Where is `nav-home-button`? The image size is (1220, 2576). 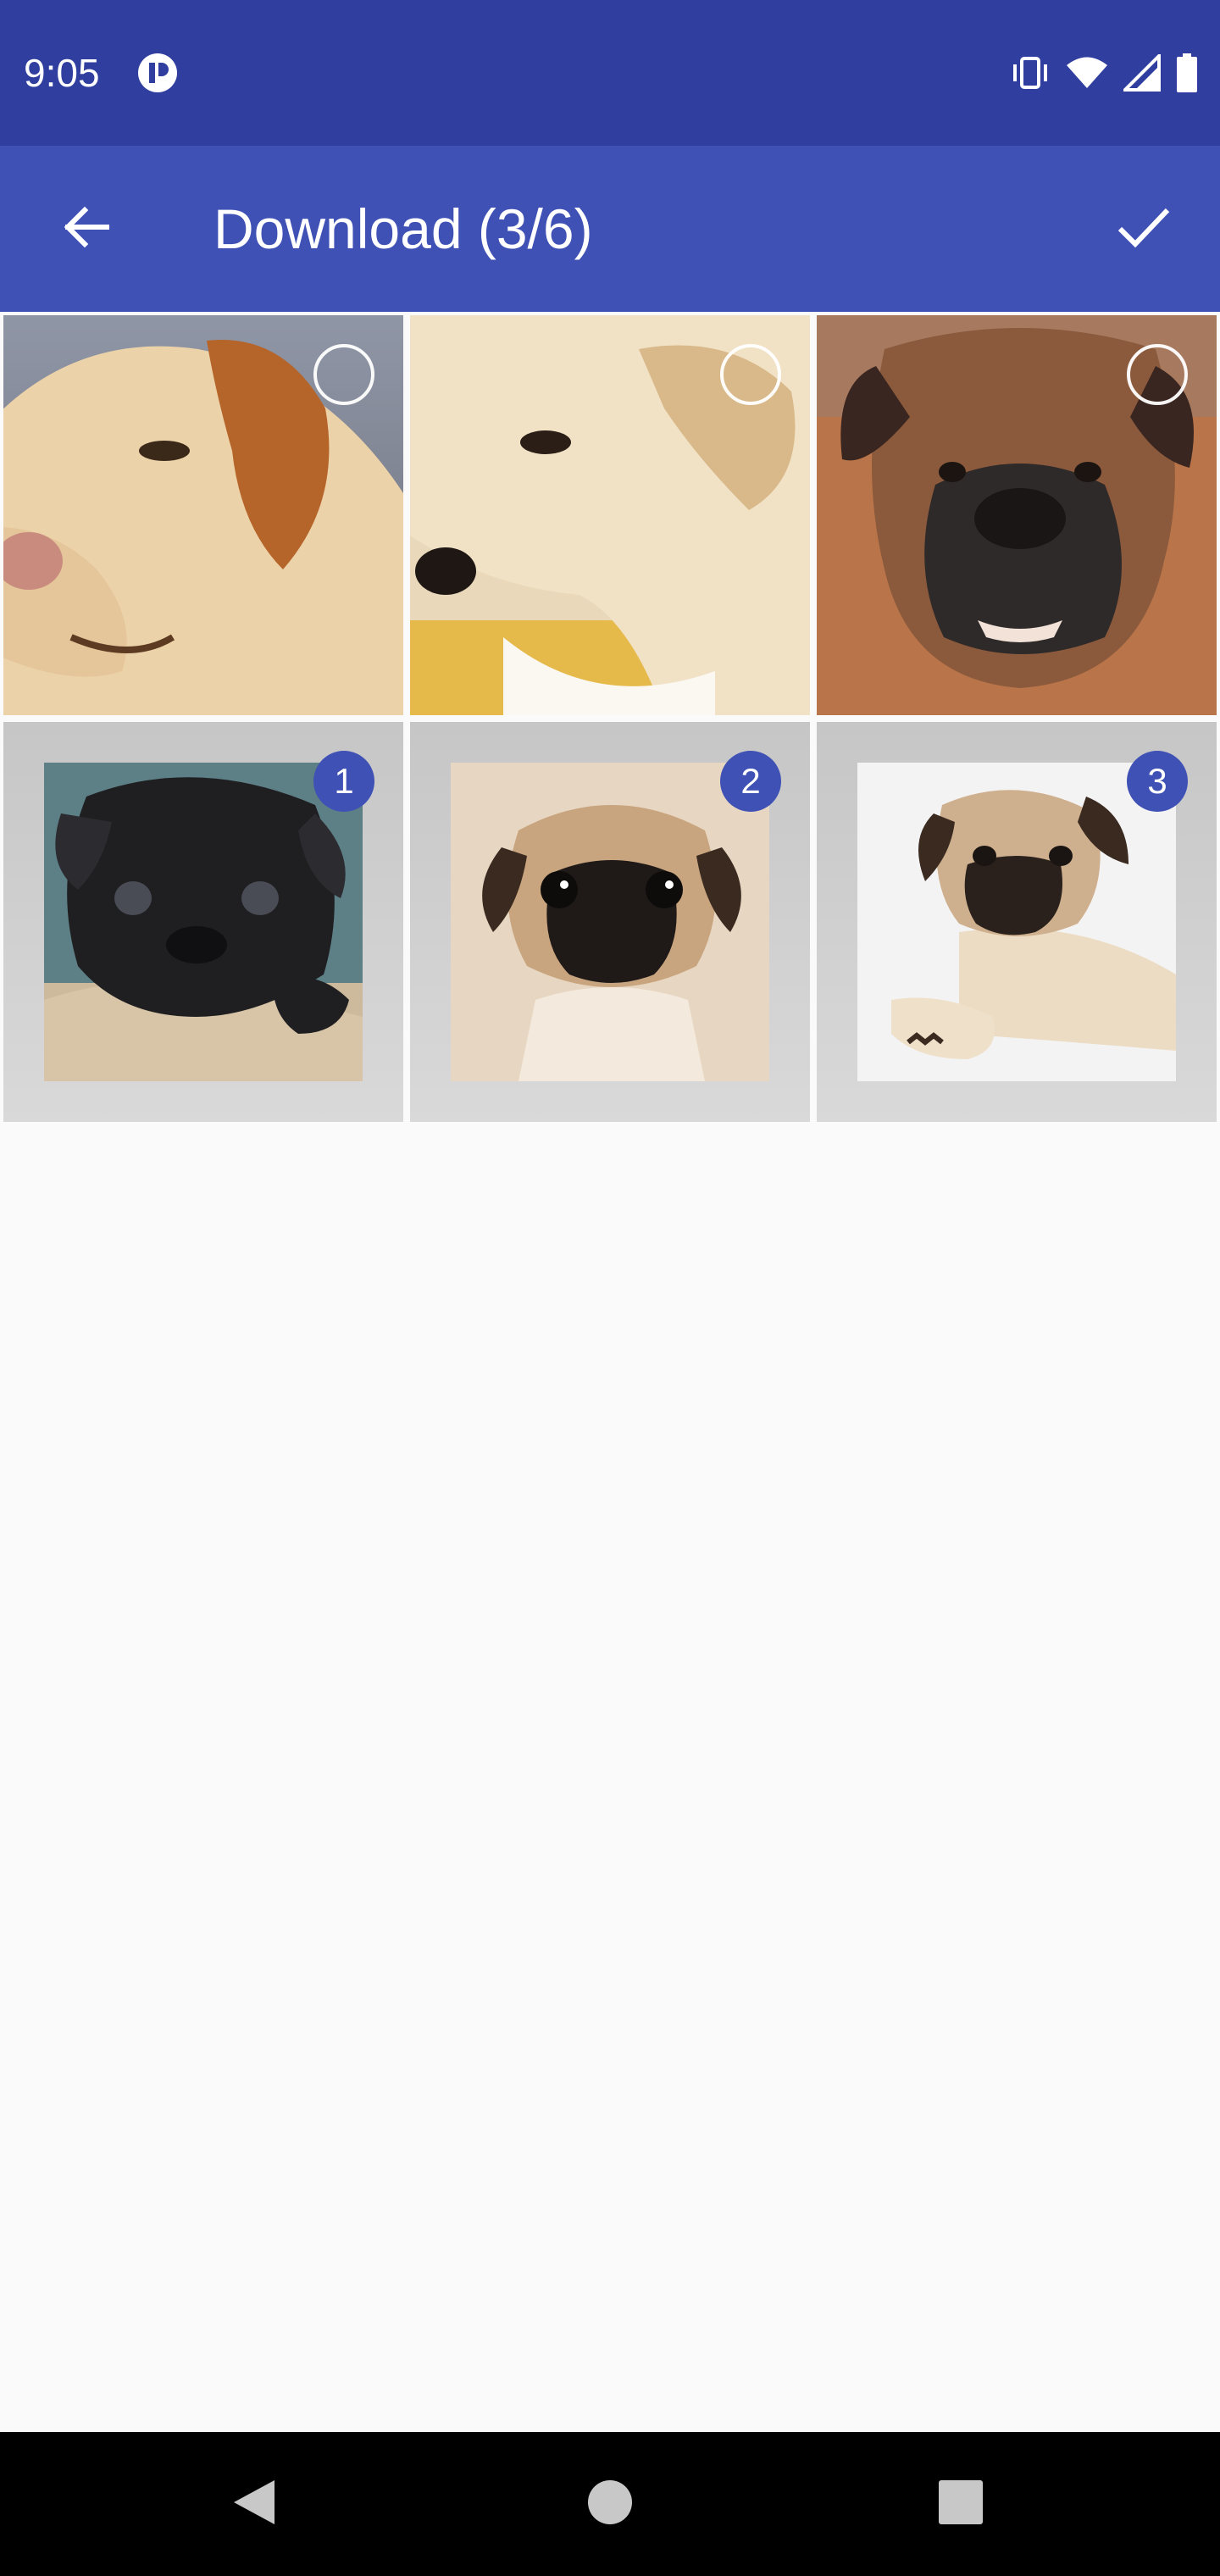
nav-home-button is located at coordinates (610, 2504).